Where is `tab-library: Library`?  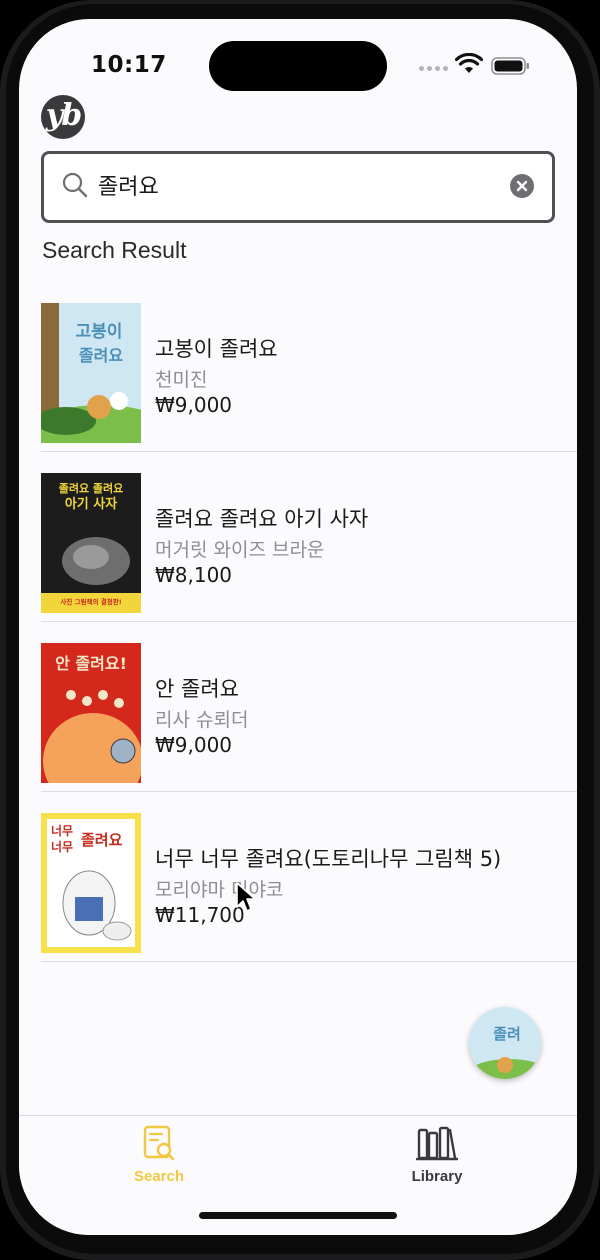
tab-library: Library is located at coordinates (437, 1154).